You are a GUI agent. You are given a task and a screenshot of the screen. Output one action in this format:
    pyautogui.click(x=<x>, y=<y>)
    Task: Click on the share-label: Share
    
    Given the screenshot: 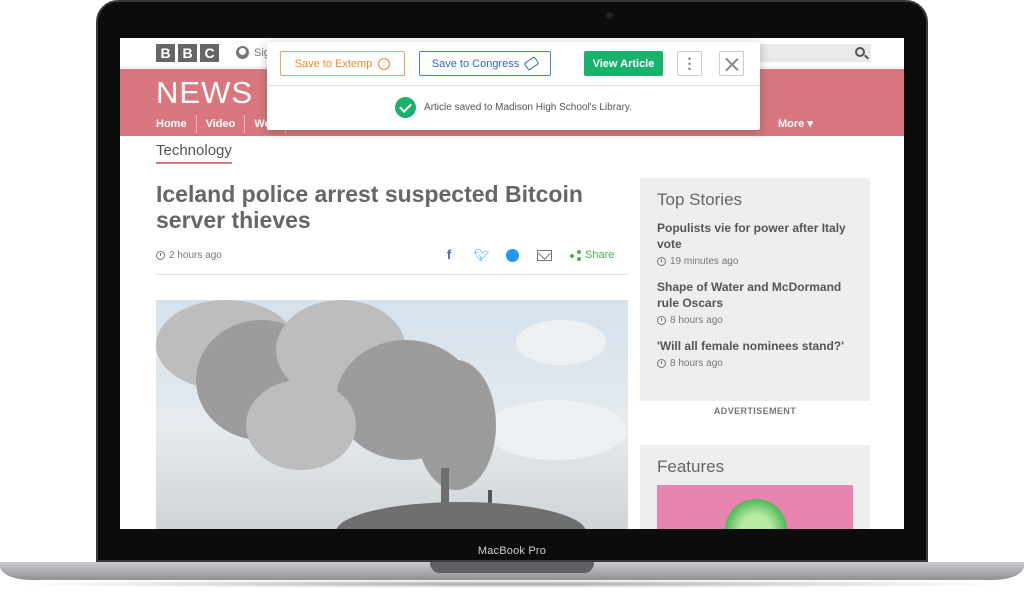 What is the action you would take?
    pyautogui.click(x=600, y=255)
    